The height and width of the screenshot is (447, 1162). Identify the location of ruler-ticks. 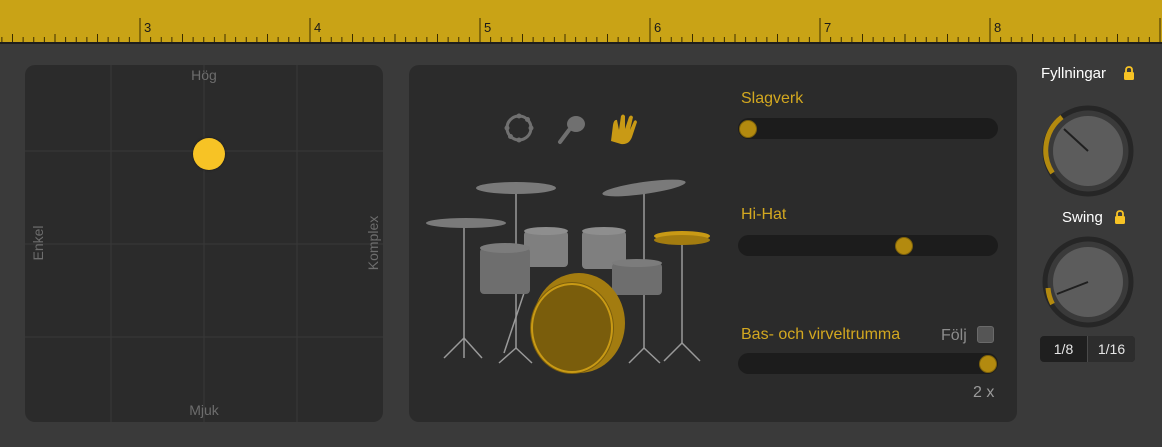
(581, 30).